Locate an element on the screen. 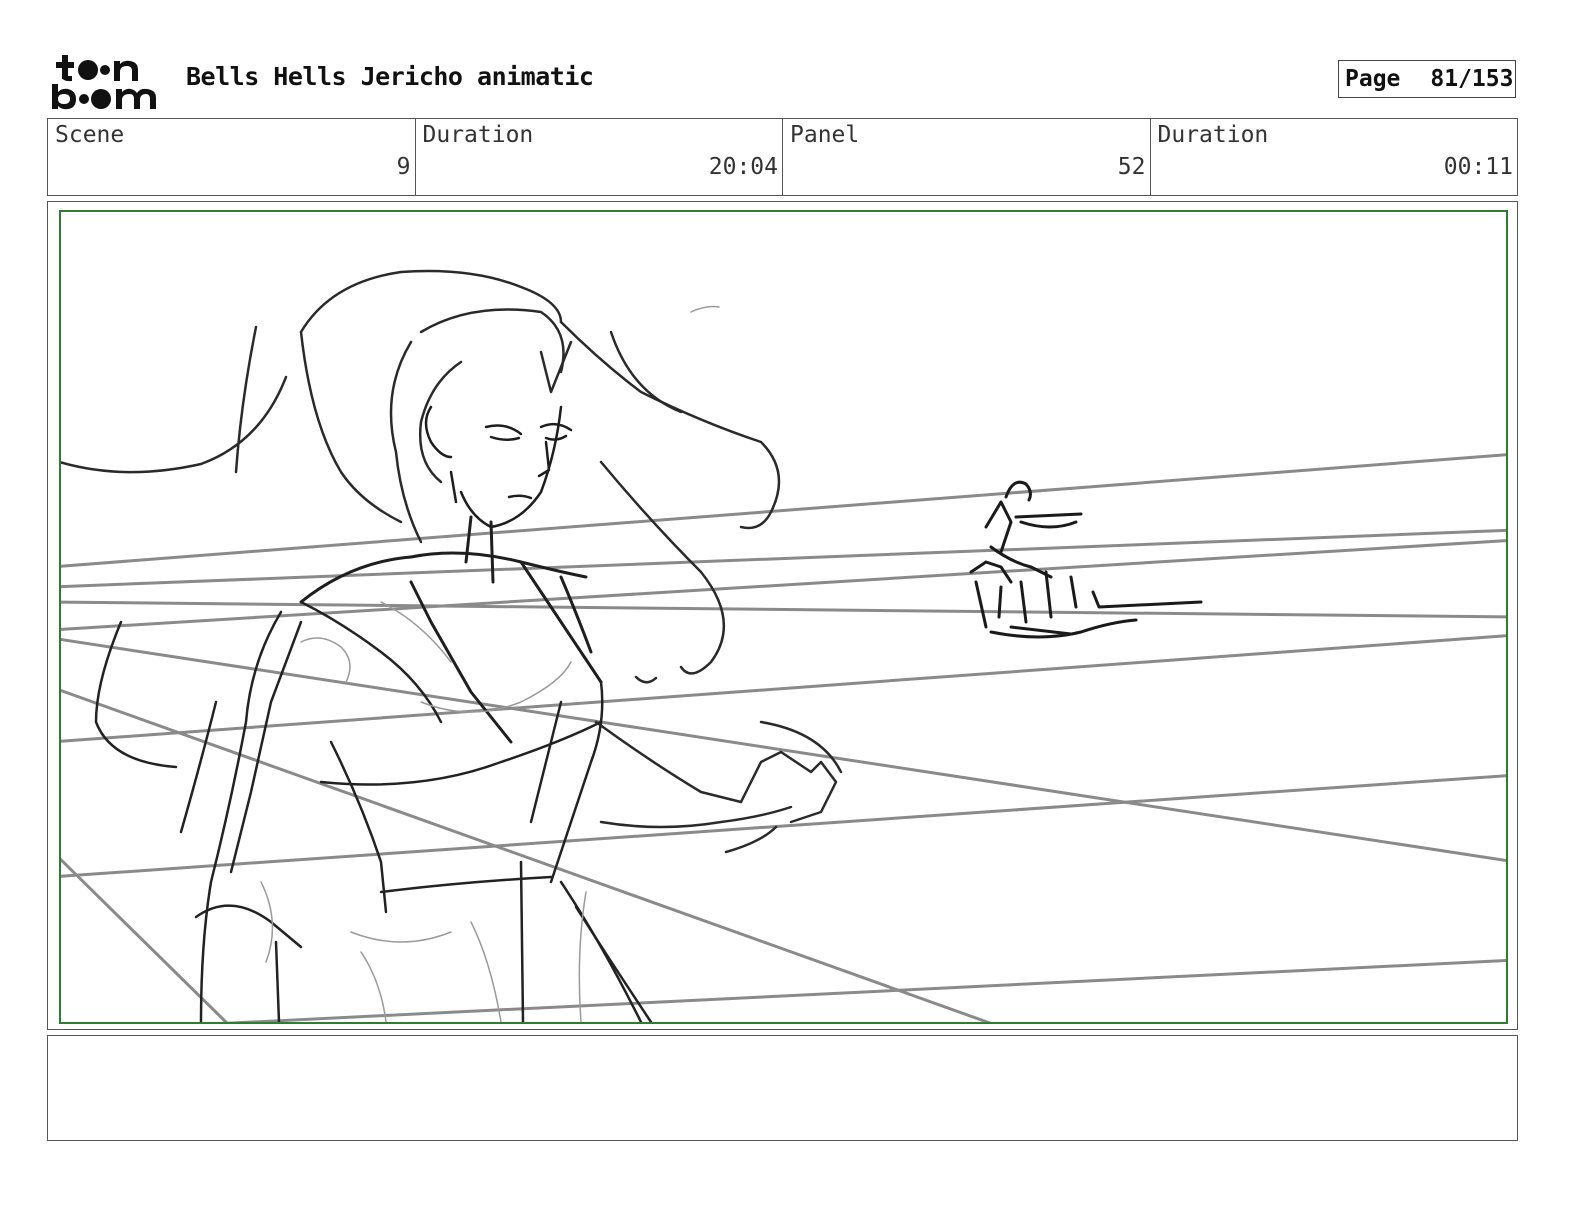 This screenshot has width=1584, height=1224. page-number: 81/153 is located at coordinates (1472, 79).